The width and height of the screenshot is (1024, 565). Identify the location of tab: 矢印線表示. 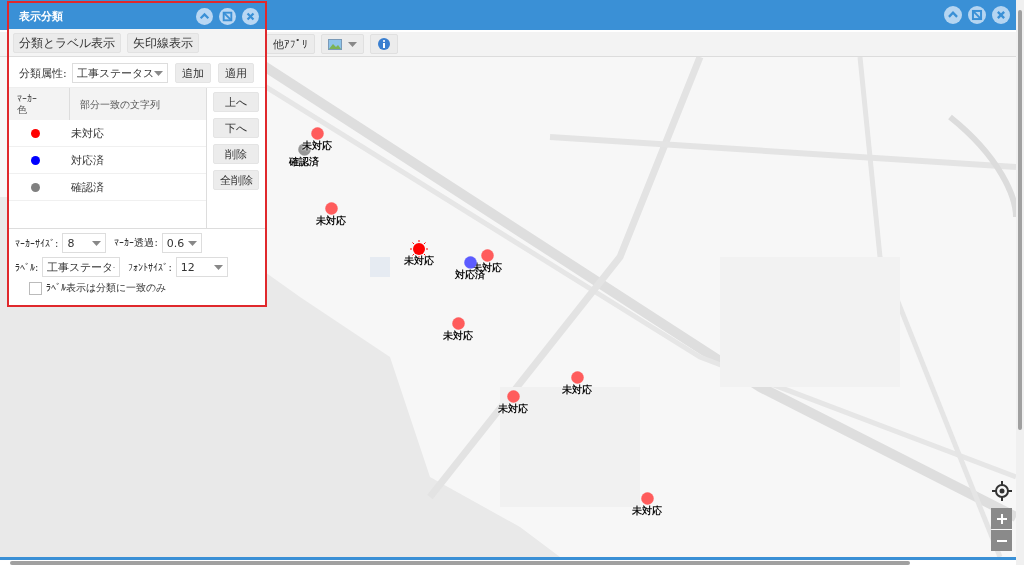
(163, 43).